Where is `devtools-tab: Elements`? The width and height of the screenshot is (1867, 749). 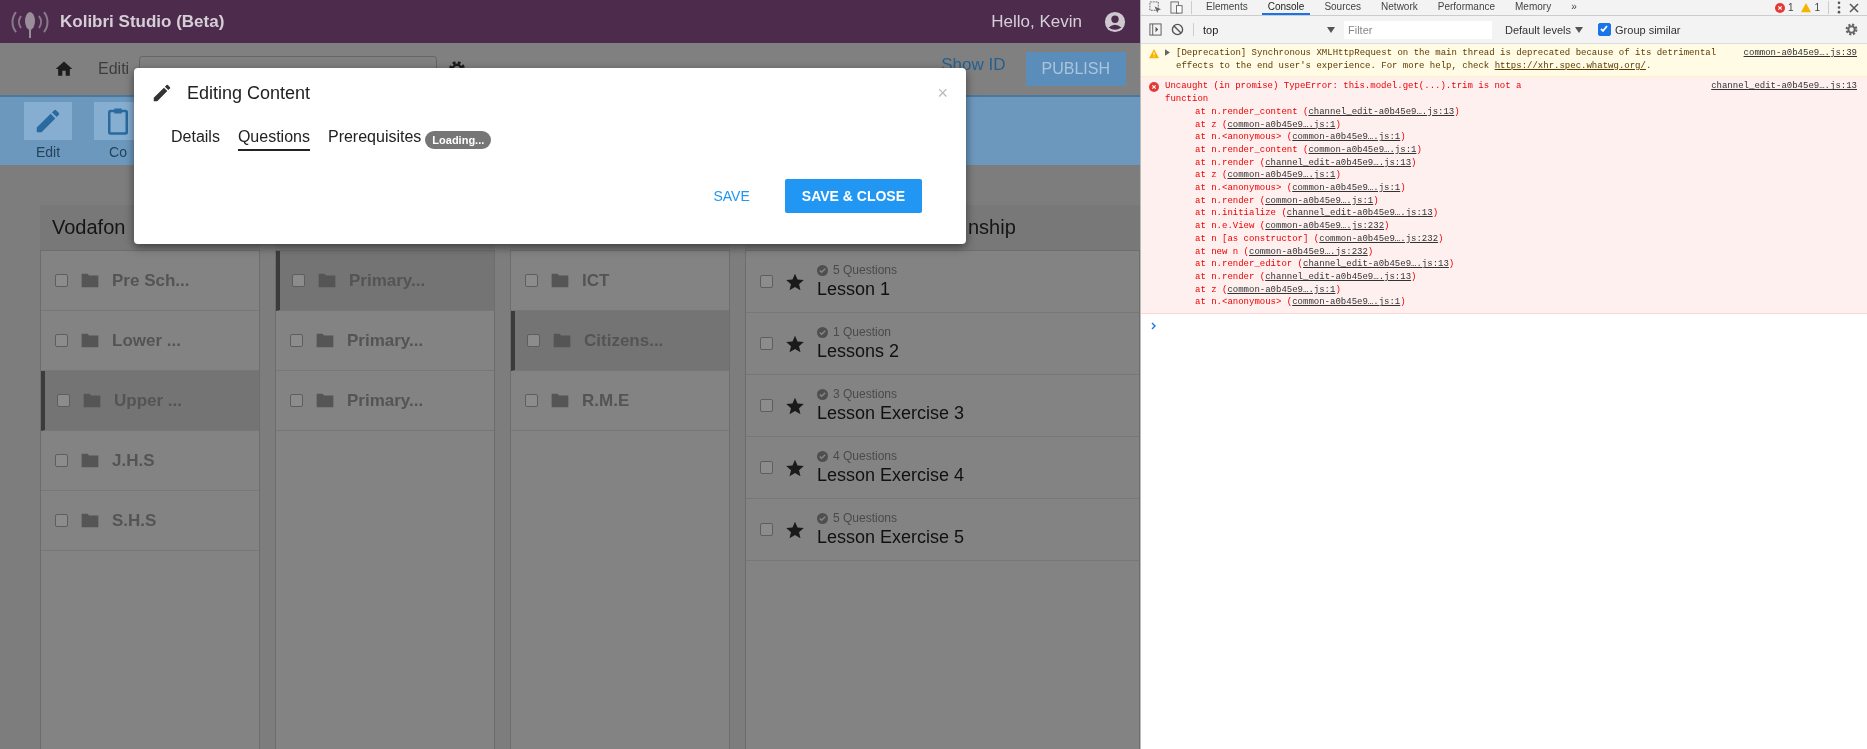
devtools-tab: Elements is located at coordinates (1227, 7).